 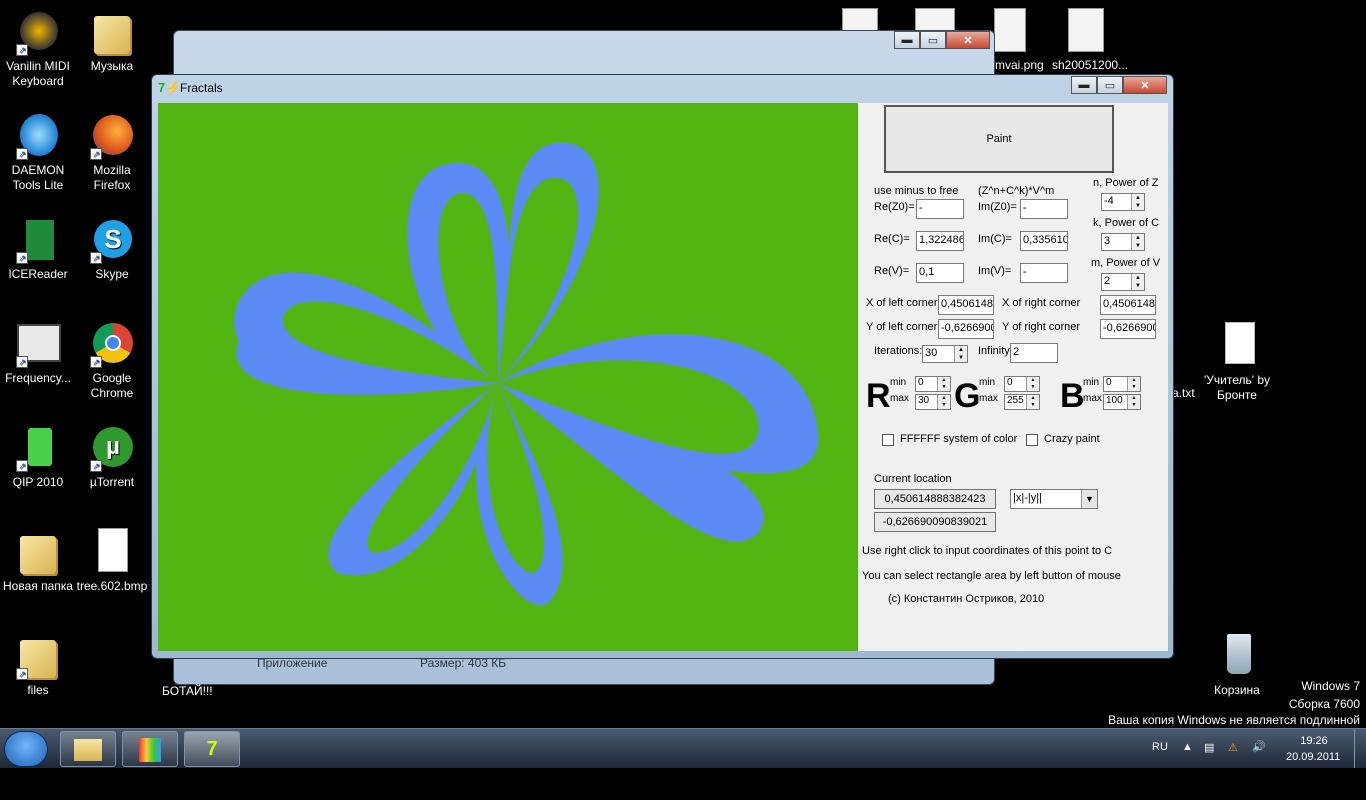 I want to click on desktop-icon-music: Музыка, so click(x=112, y=41).